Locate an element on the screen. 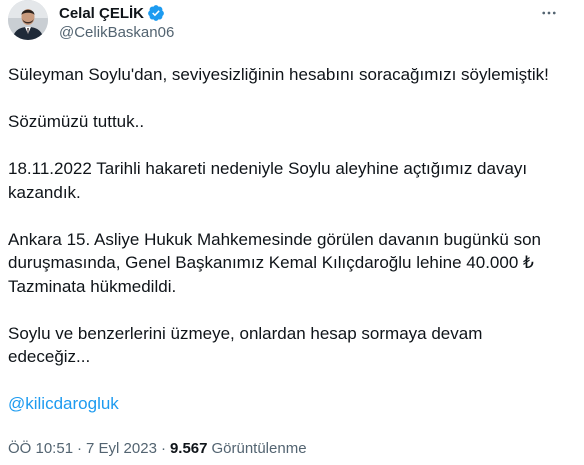 The image size is (584, 465). more-dots-icon is located at coordinates (549, 13).